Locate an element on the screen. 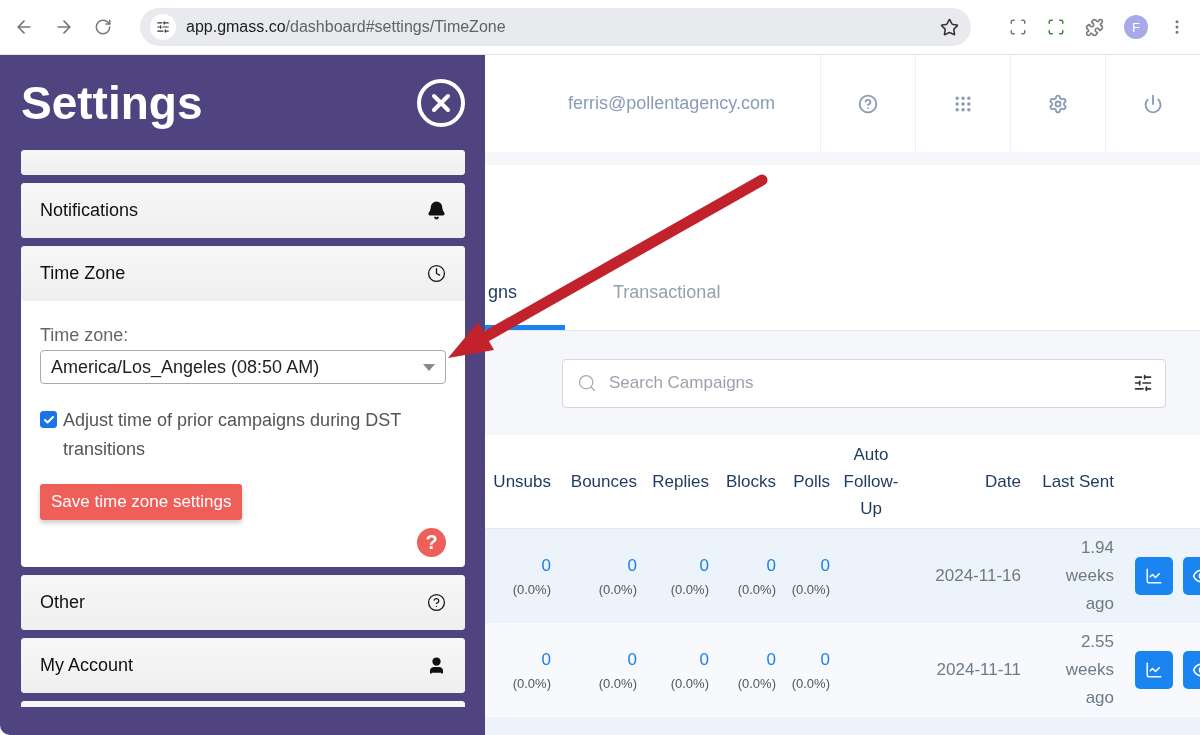 This screenshot has width=1200, height=735. close-icon is located at coordinates (441, 102).